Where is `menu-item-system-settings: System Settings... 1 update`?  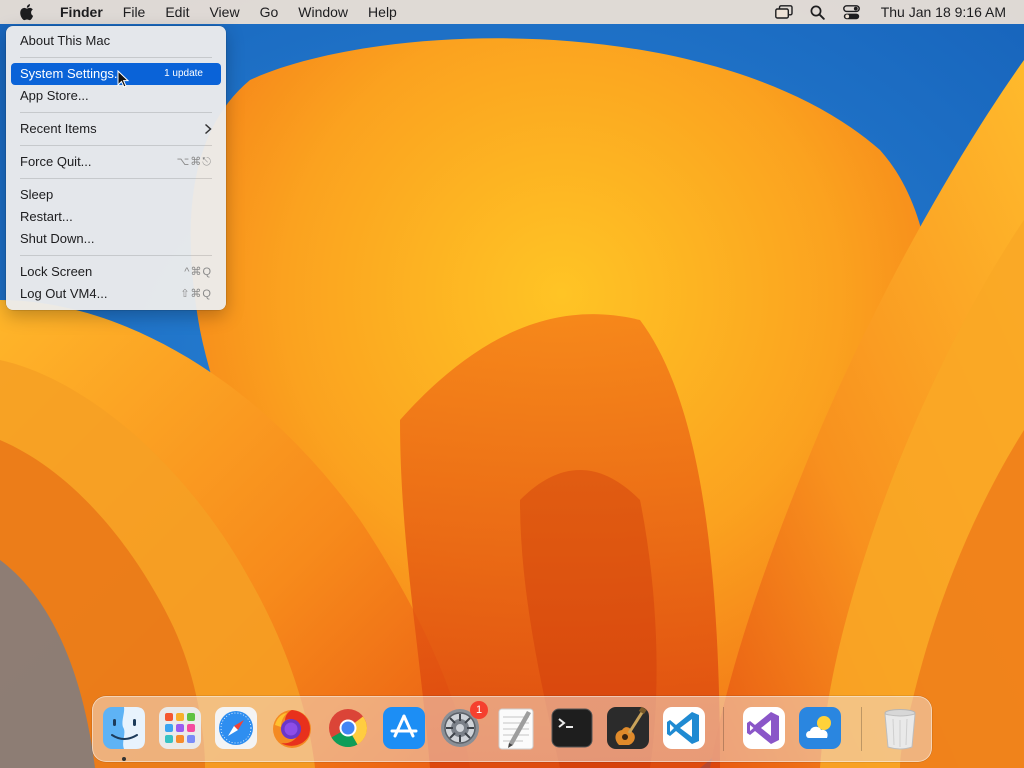 menu-item-system-settings: System Settings... 1 update is located at coordinates (116, 74).